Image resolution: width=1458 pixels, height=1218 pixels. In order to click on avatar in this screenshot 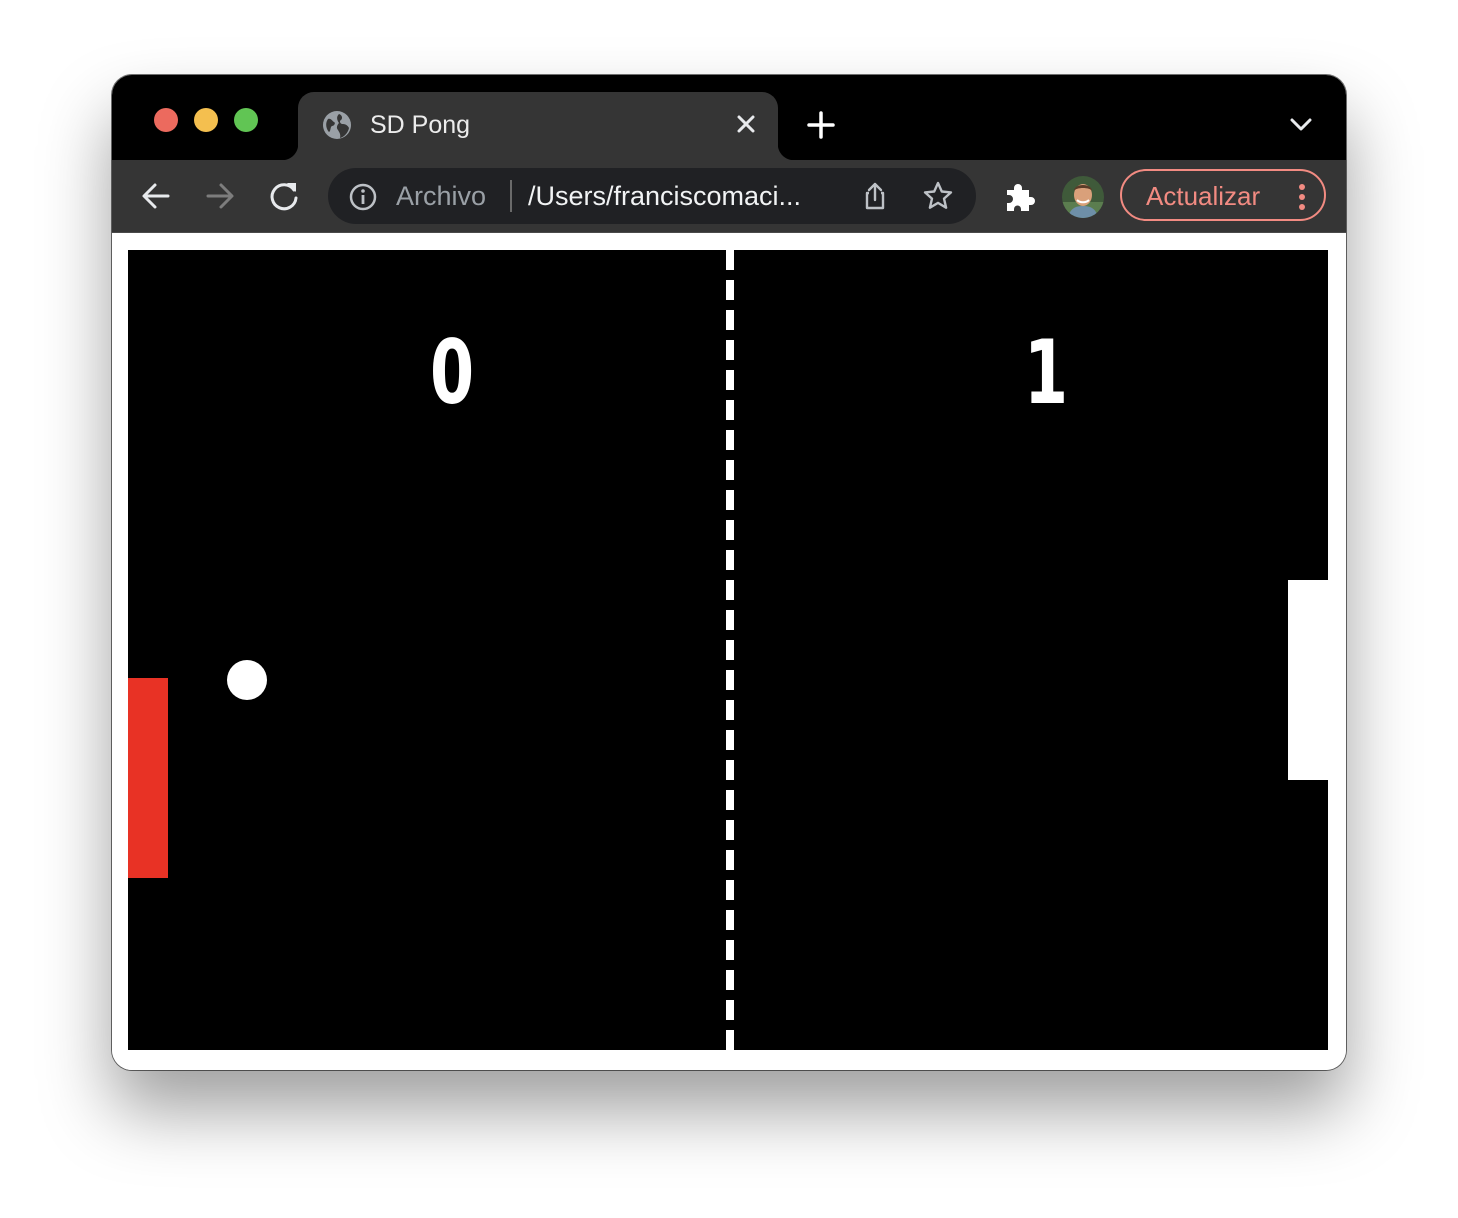, I will do `click(1083, 197)`.